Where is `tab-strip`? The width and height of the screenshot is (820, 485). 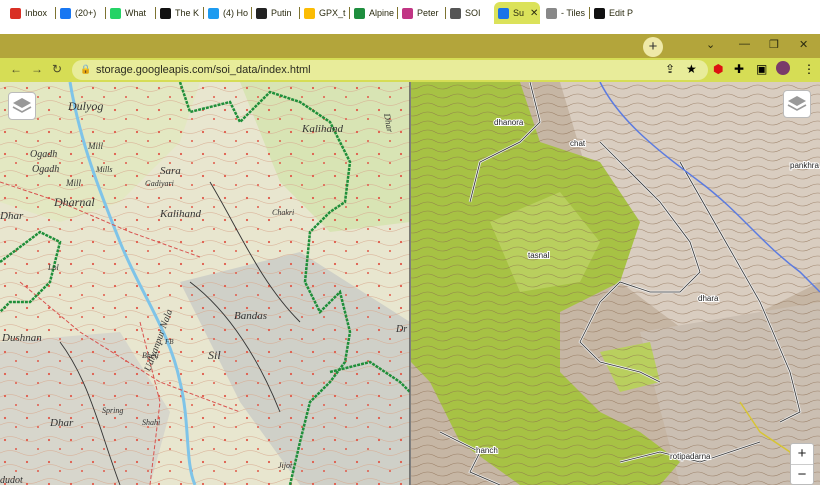 tab-strip is located at coordinates (410, 46).